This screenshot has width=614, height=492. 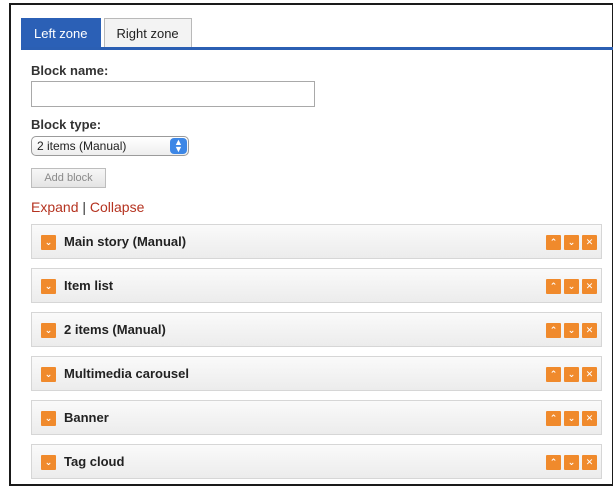 What do you see at coordinates (70, 70) in the screenshot?
I see `block-name-label: Block name:` at bounding box center [70, 70].